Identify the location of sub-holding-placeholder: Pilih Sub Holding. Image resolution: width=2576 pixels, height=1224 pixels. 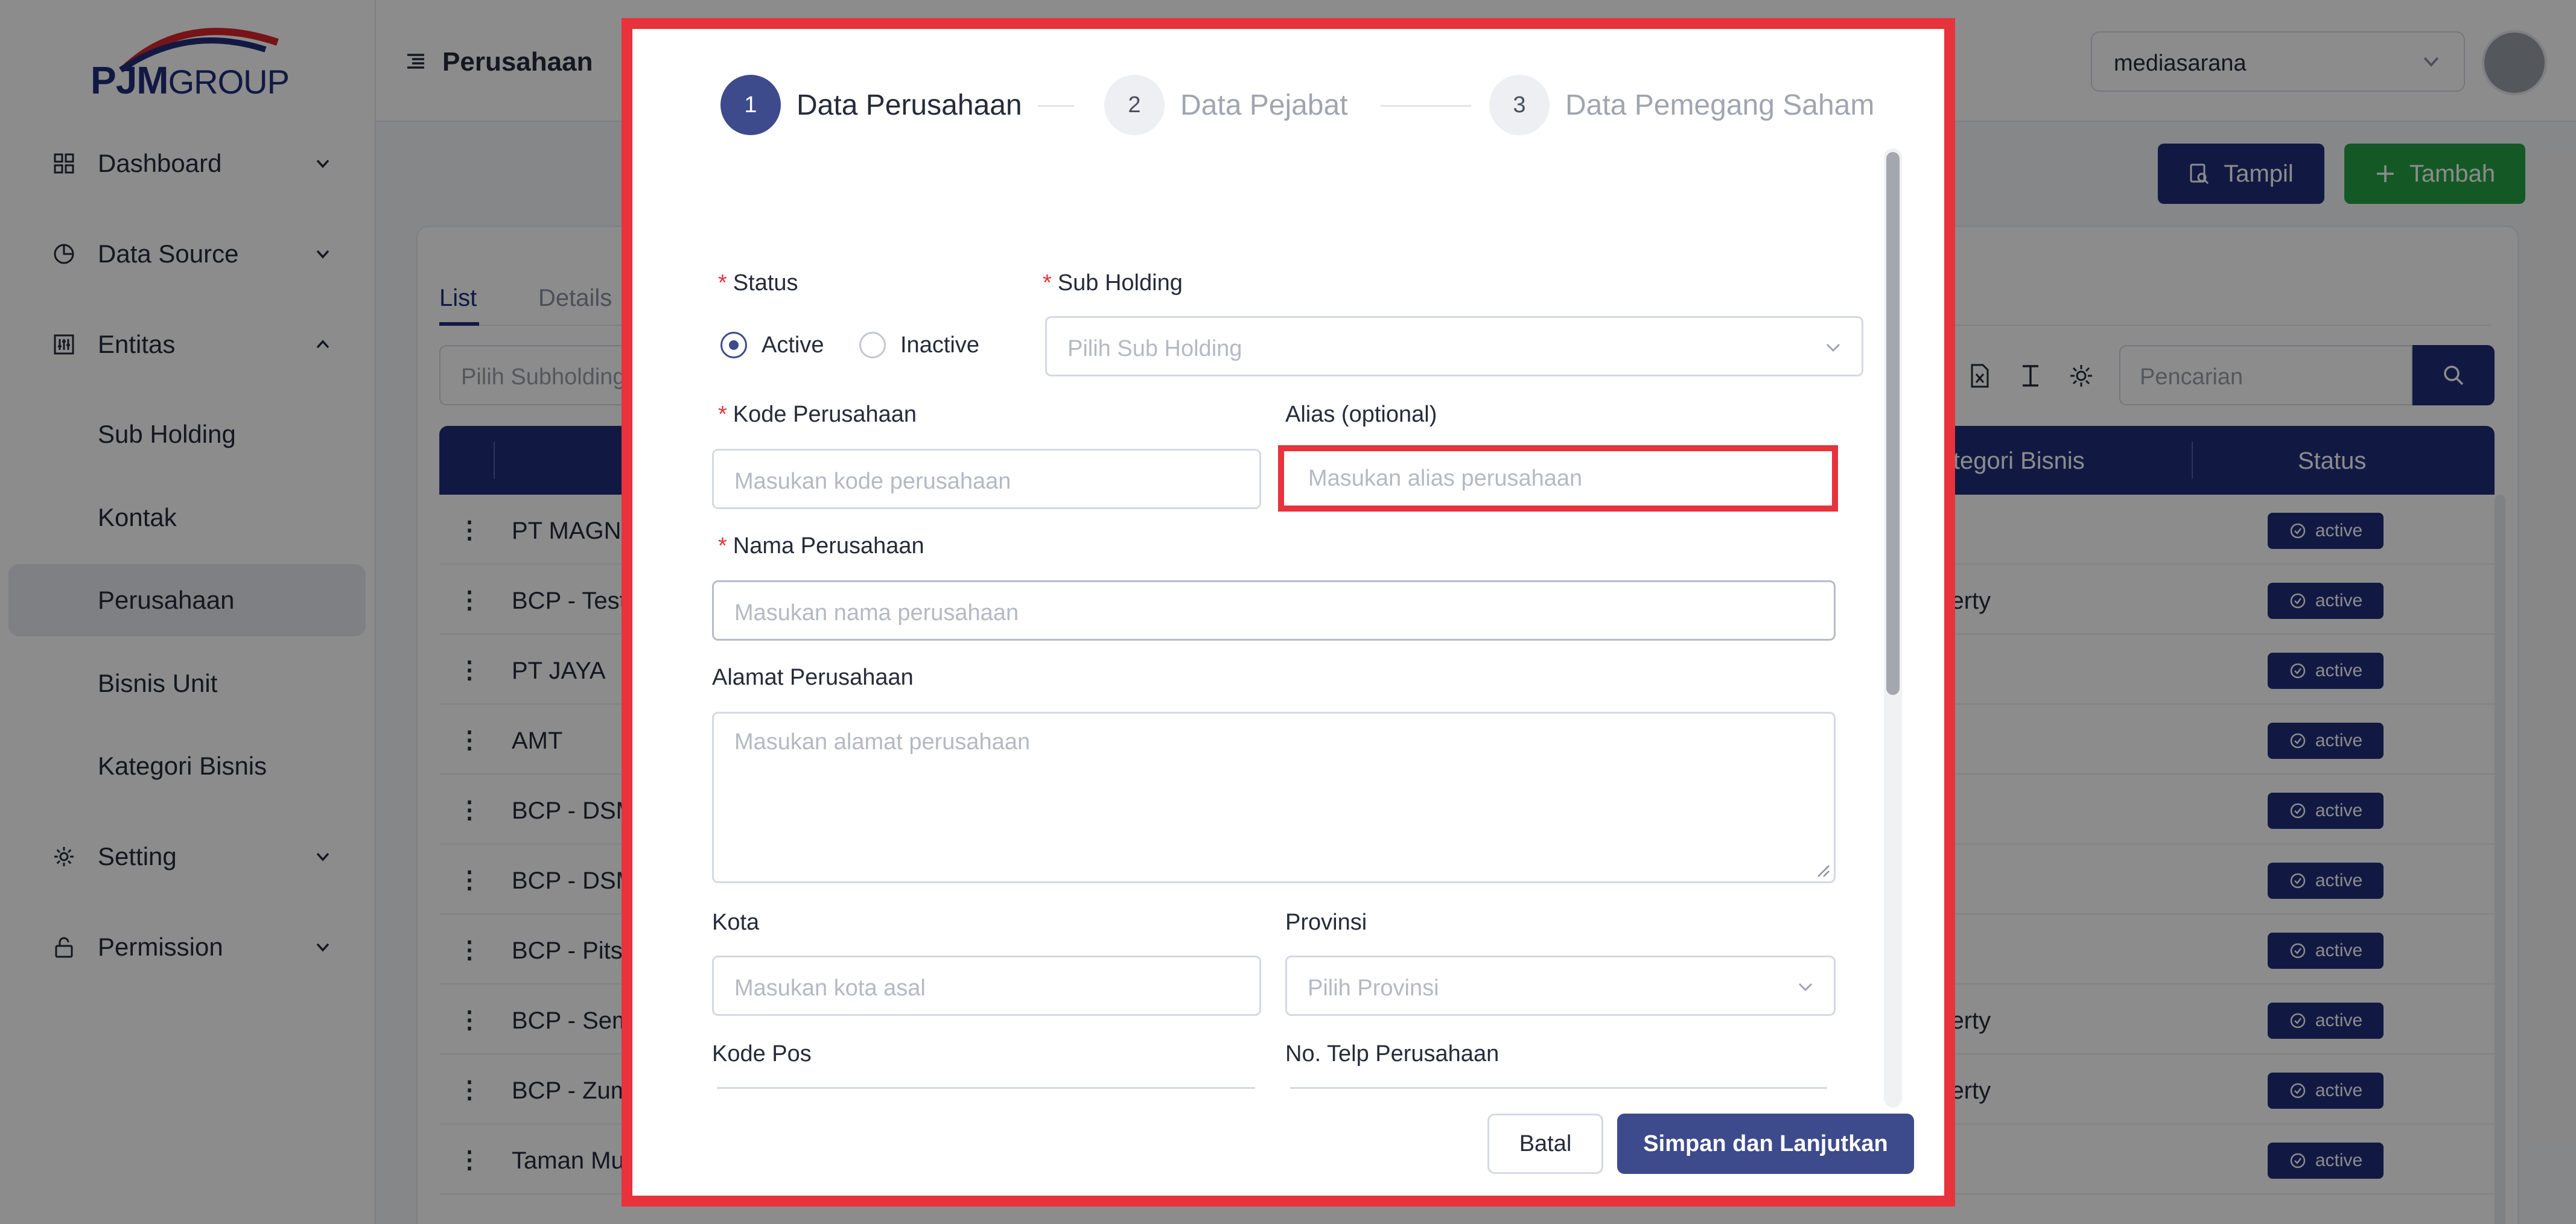
(1154, 348).